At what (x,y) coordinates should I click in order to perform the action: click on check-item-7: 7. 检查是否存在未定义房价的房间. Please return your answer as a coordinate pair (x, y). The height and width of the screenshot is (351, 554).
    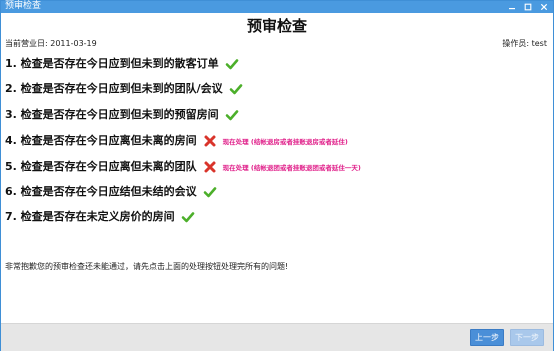
    Looking at the image, I should click on (100, 217).